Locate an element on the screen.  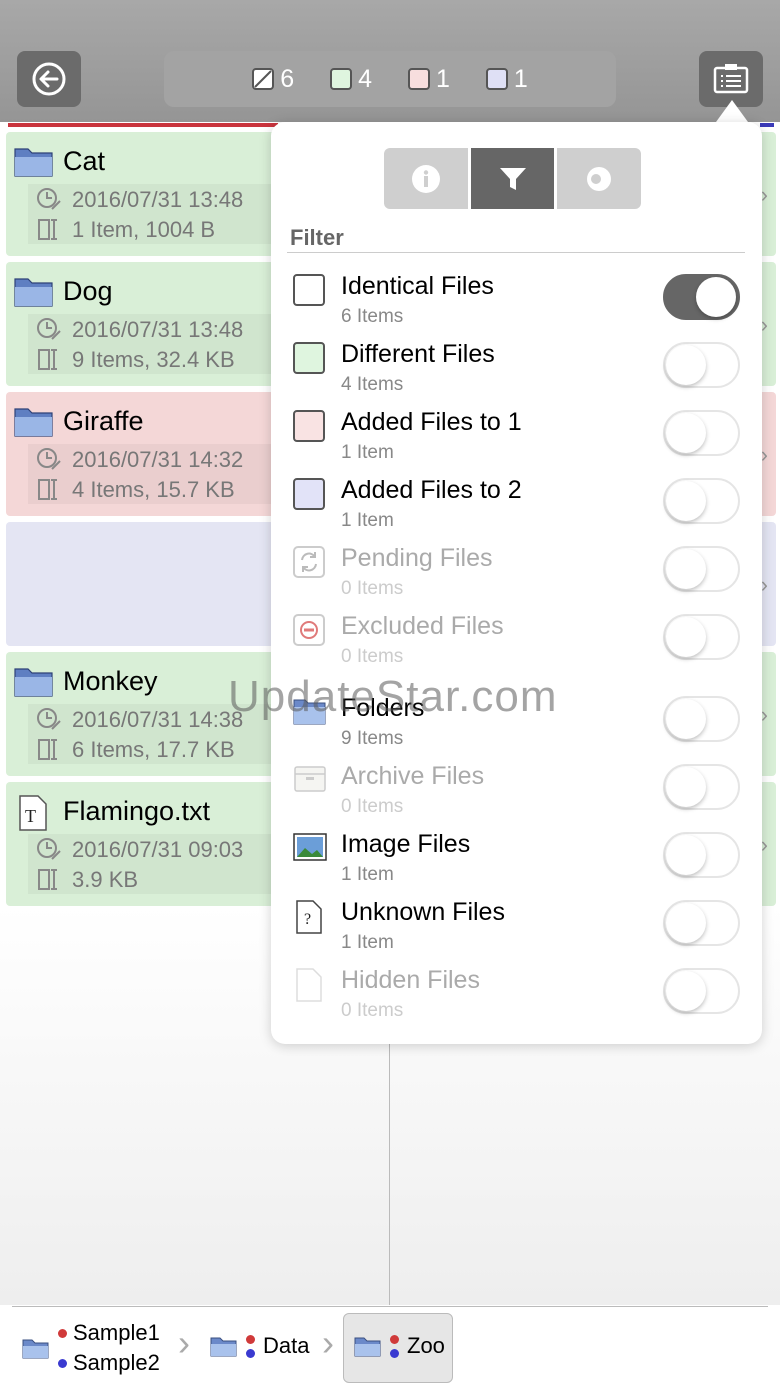
excluded-icon is located at coordinates (309, 630).